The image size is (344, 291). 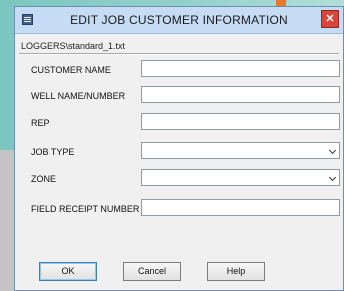 I want to click on zone-label: ZONE, so click(x=44, y=179).